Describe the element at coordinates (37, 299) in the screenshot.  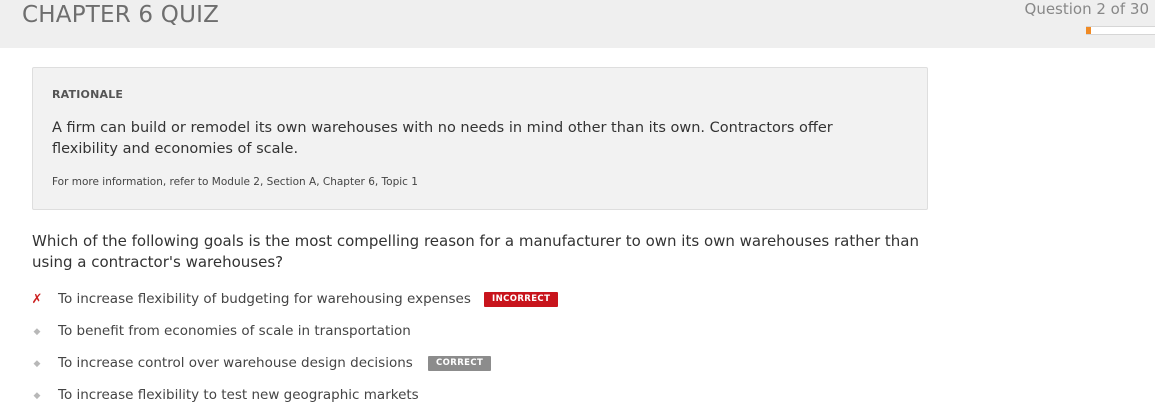
I see `wrong-mark-icon: ✗` at that location.